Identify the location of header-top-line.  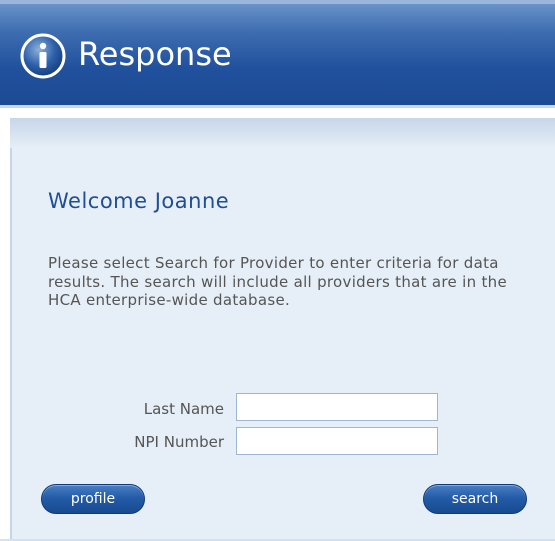
(277, 2).